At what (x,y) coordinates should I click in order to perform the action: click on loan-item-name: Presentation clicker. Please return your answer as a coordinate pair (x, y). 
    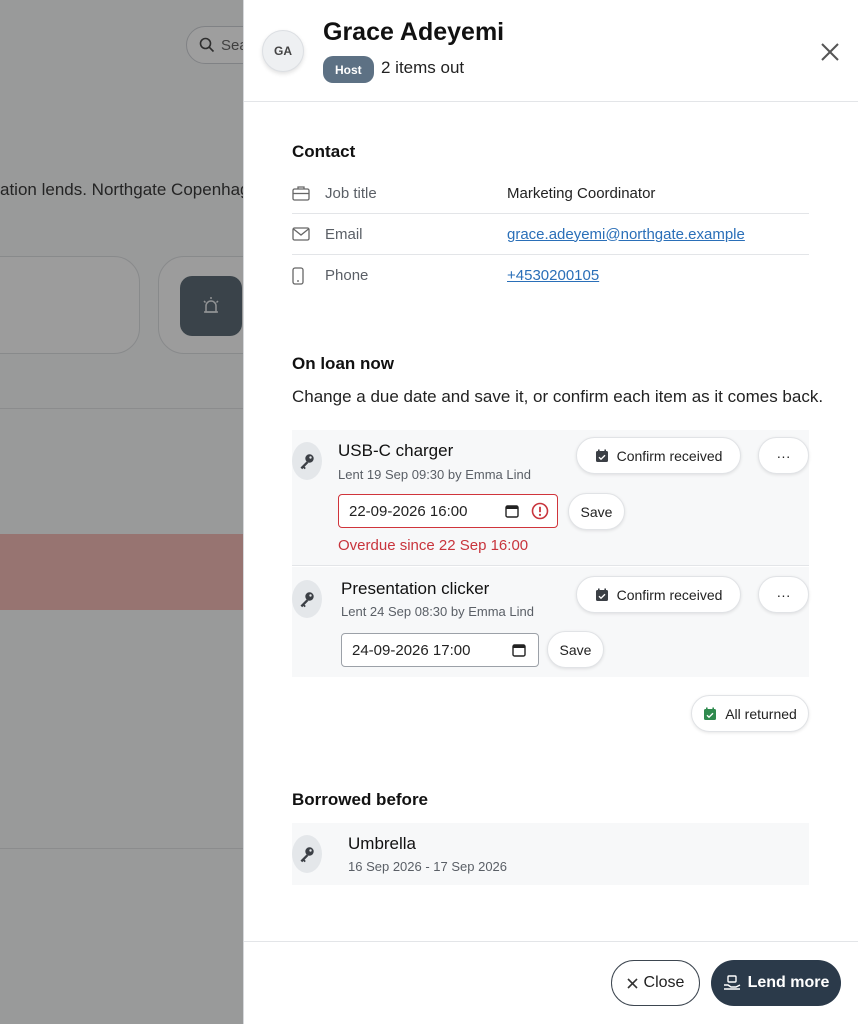
    Looking at the image, I should click on (415, 588).